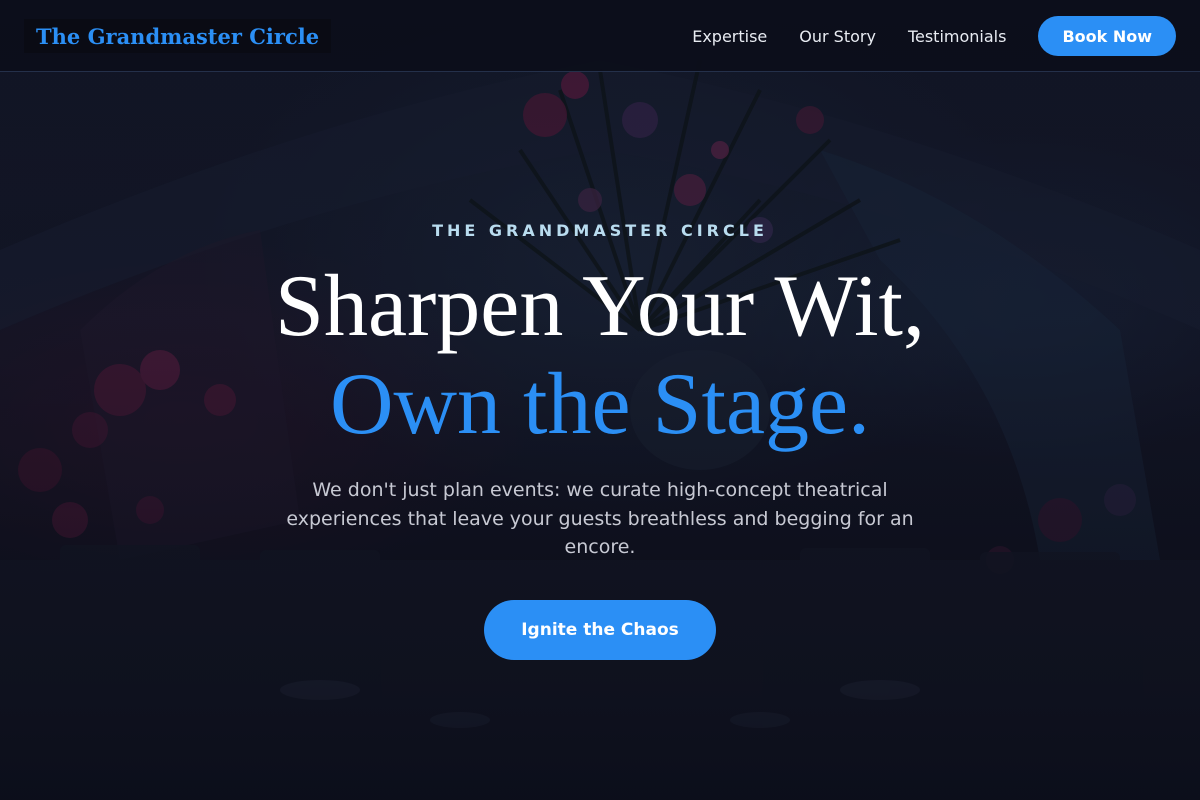 This screenshot has width=1200, height=800. What do you see at coordinates (600, 404) in the screenshot?
I see `headline-line-2: Own the Stage.` at bounding box center [600, 404].